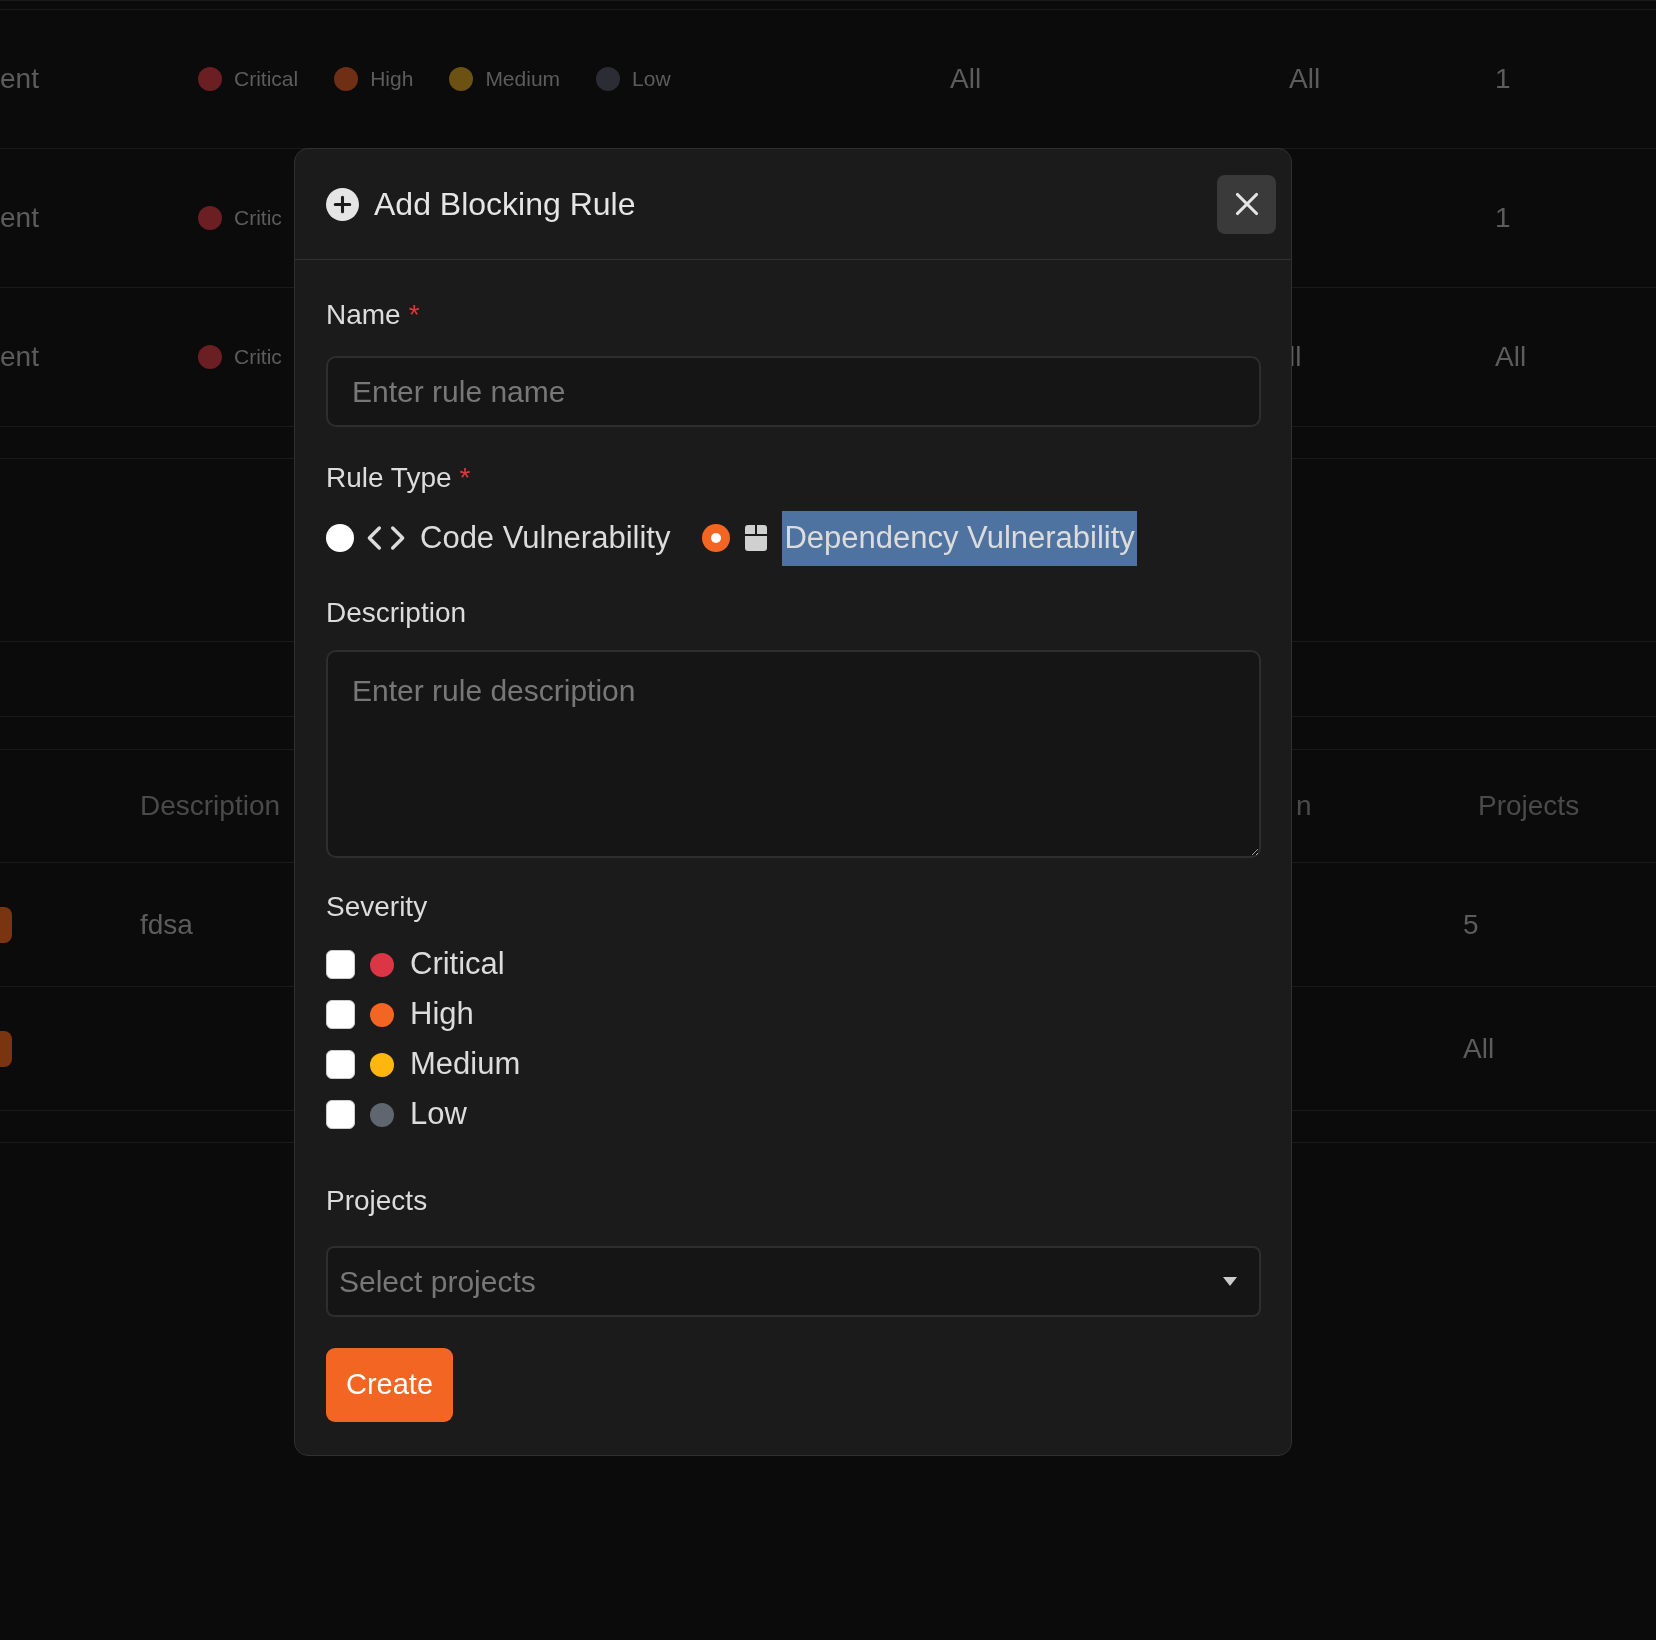 This screenshot has height=1640, width=1656. Describe the element at coordinates (396, 612) in the screenshot. I see `field-label: Description` at that location.